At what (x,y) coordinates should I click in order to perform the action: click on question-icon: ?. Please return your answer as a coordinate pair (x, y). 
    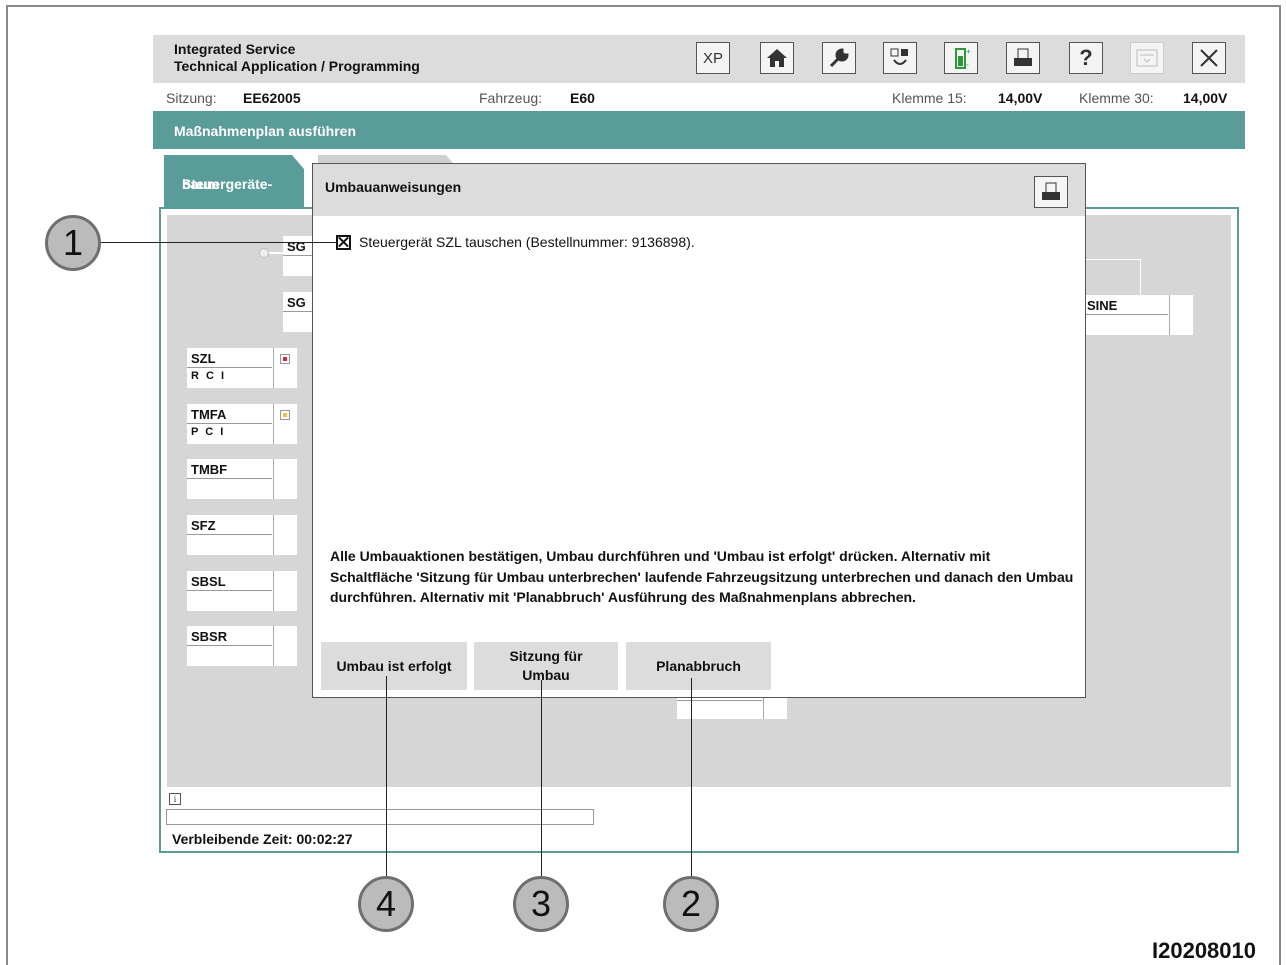
    Looking at the image, I should click on (1086, 57).